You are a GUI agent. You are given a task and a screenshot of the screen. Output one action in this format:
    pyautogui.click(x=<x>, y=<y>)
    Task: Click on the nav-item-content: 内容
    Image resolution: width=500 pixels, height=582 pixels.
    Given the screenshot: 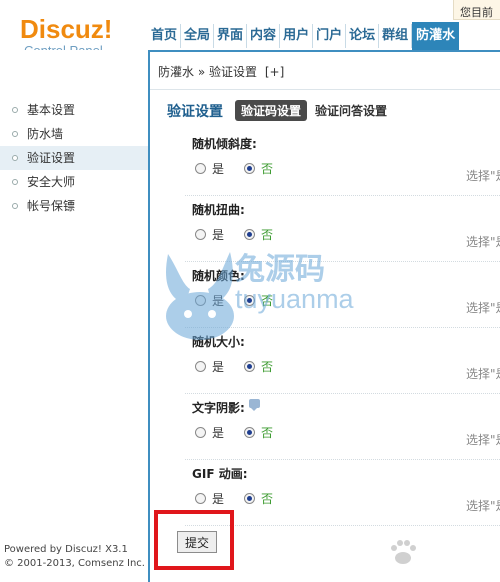 What is the action you would take?
    pyautogui.click(x=264, y=36)
    